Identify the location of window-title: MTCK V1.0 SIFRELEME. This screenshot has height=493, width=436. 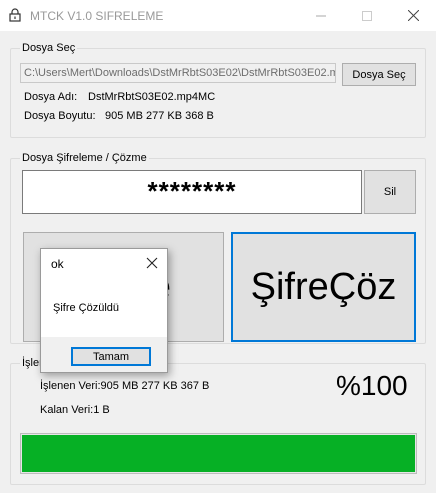
(97, 16).